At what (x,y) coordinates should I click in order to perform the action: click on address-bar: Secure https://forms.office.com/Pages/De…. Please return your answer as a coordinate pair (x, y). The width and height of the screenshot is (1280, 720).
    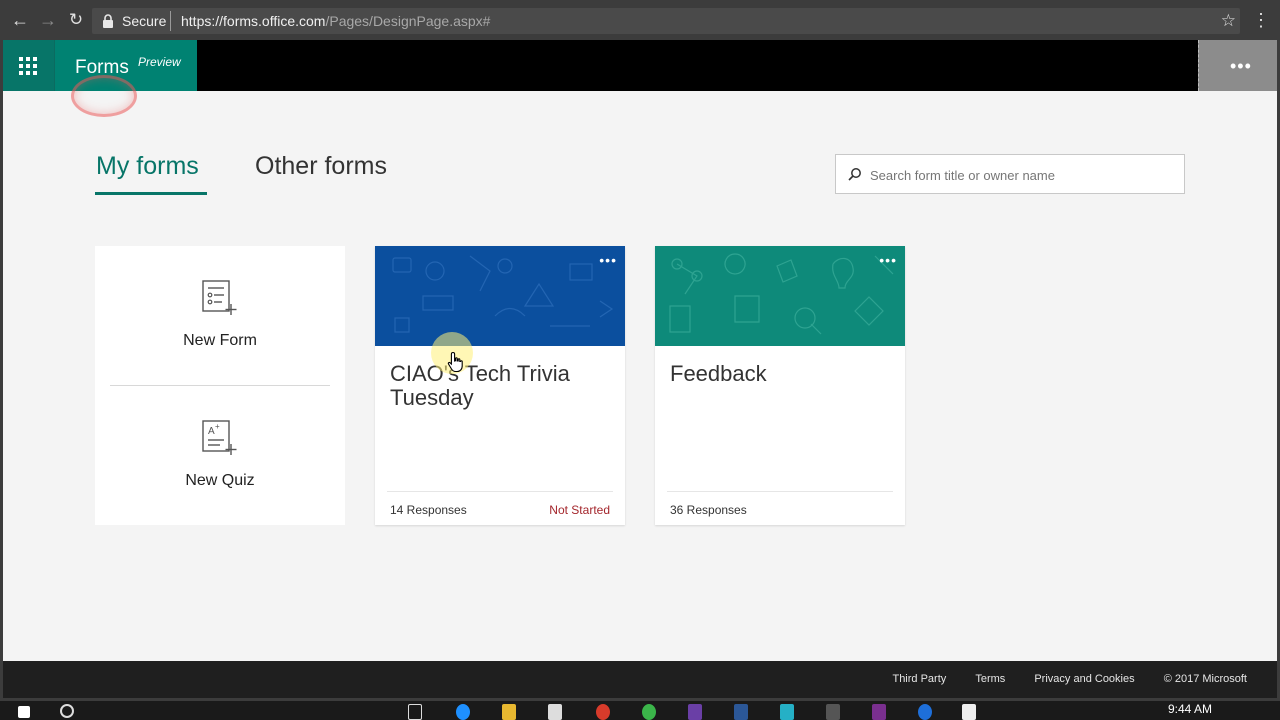
    Looking at the image, I should click on (666, 21).